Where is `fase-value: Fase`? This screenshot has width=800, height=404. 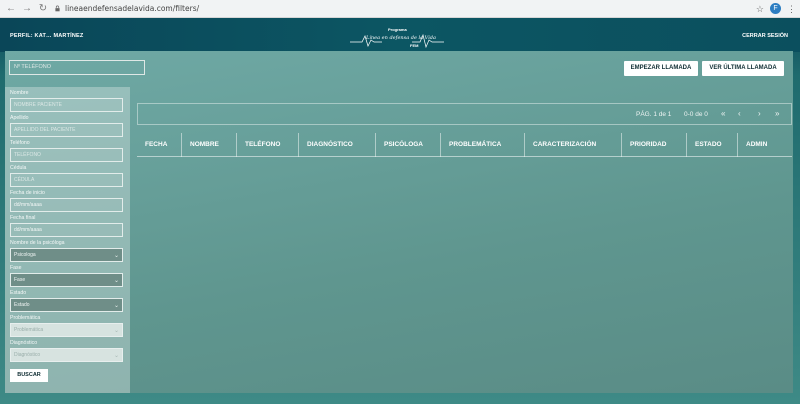
fase-value: Fase is located at coordinates (20, 280).